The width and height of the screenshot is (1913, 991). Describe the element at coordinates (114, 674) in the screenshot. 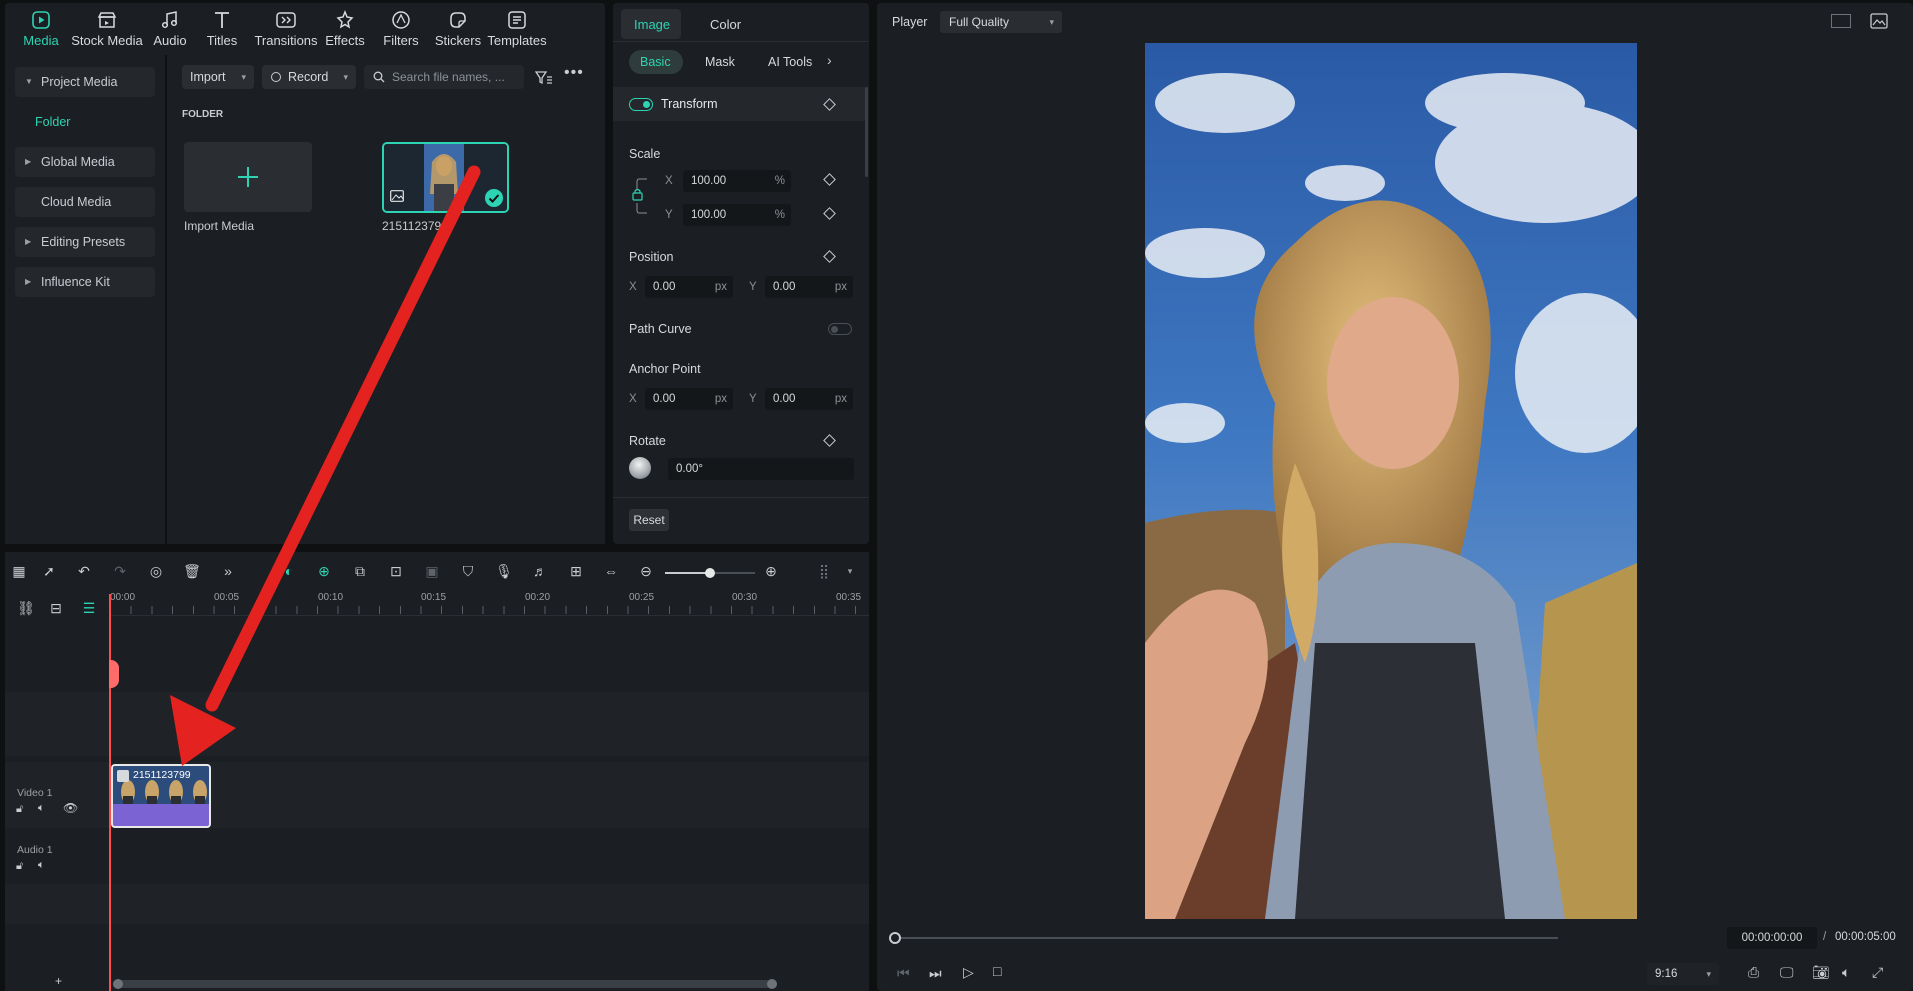

I see `playhead-marker` at that location.